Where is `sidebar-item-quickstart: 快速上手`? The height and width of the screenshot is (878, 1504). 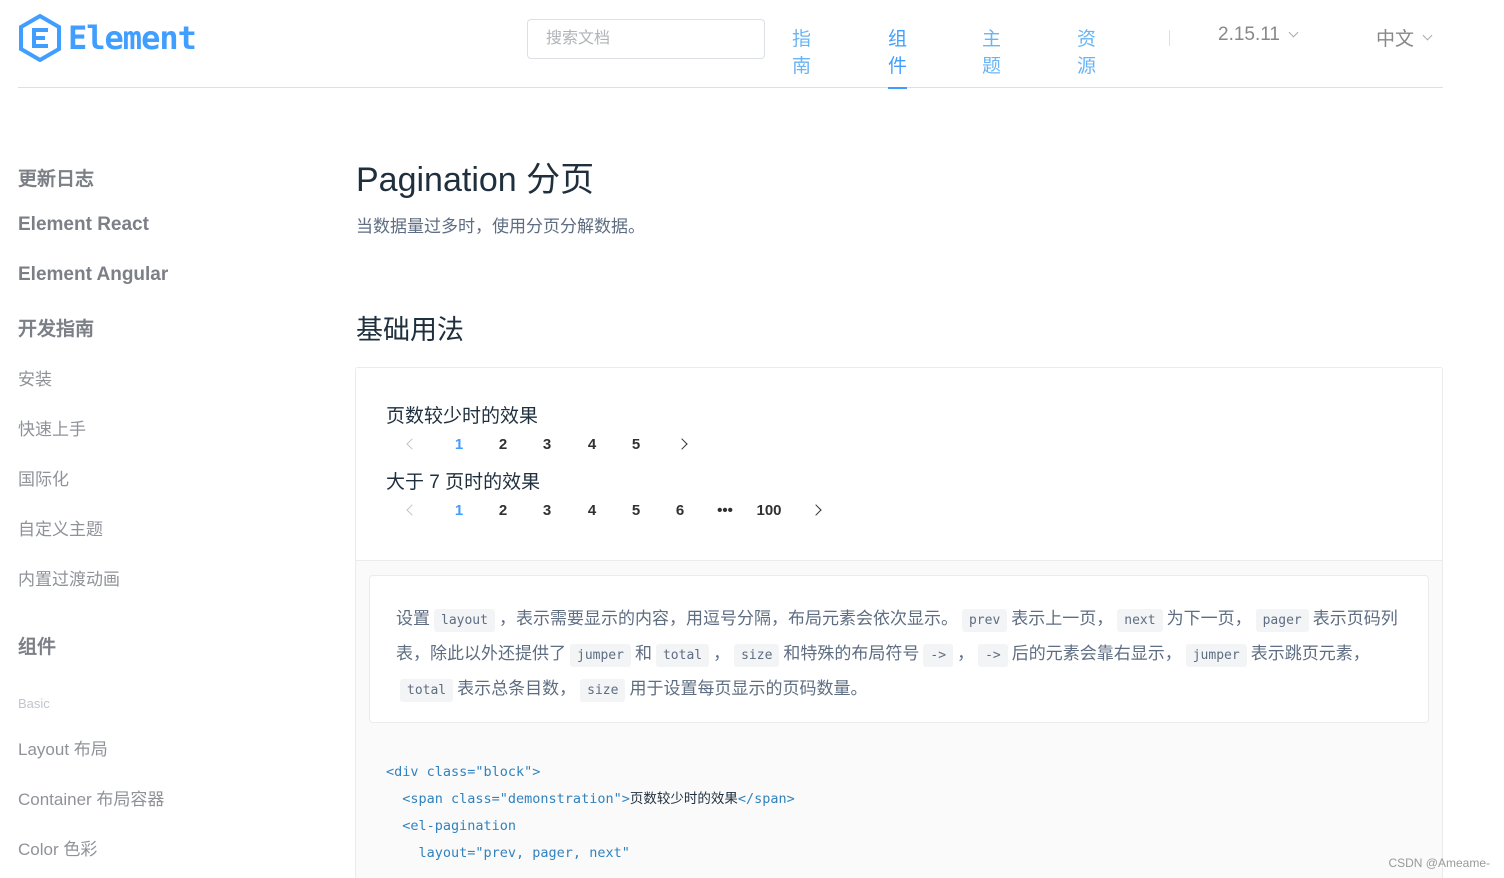 sidebar-item-quickstart: 快速上手 is located at coordinates (52, 427).